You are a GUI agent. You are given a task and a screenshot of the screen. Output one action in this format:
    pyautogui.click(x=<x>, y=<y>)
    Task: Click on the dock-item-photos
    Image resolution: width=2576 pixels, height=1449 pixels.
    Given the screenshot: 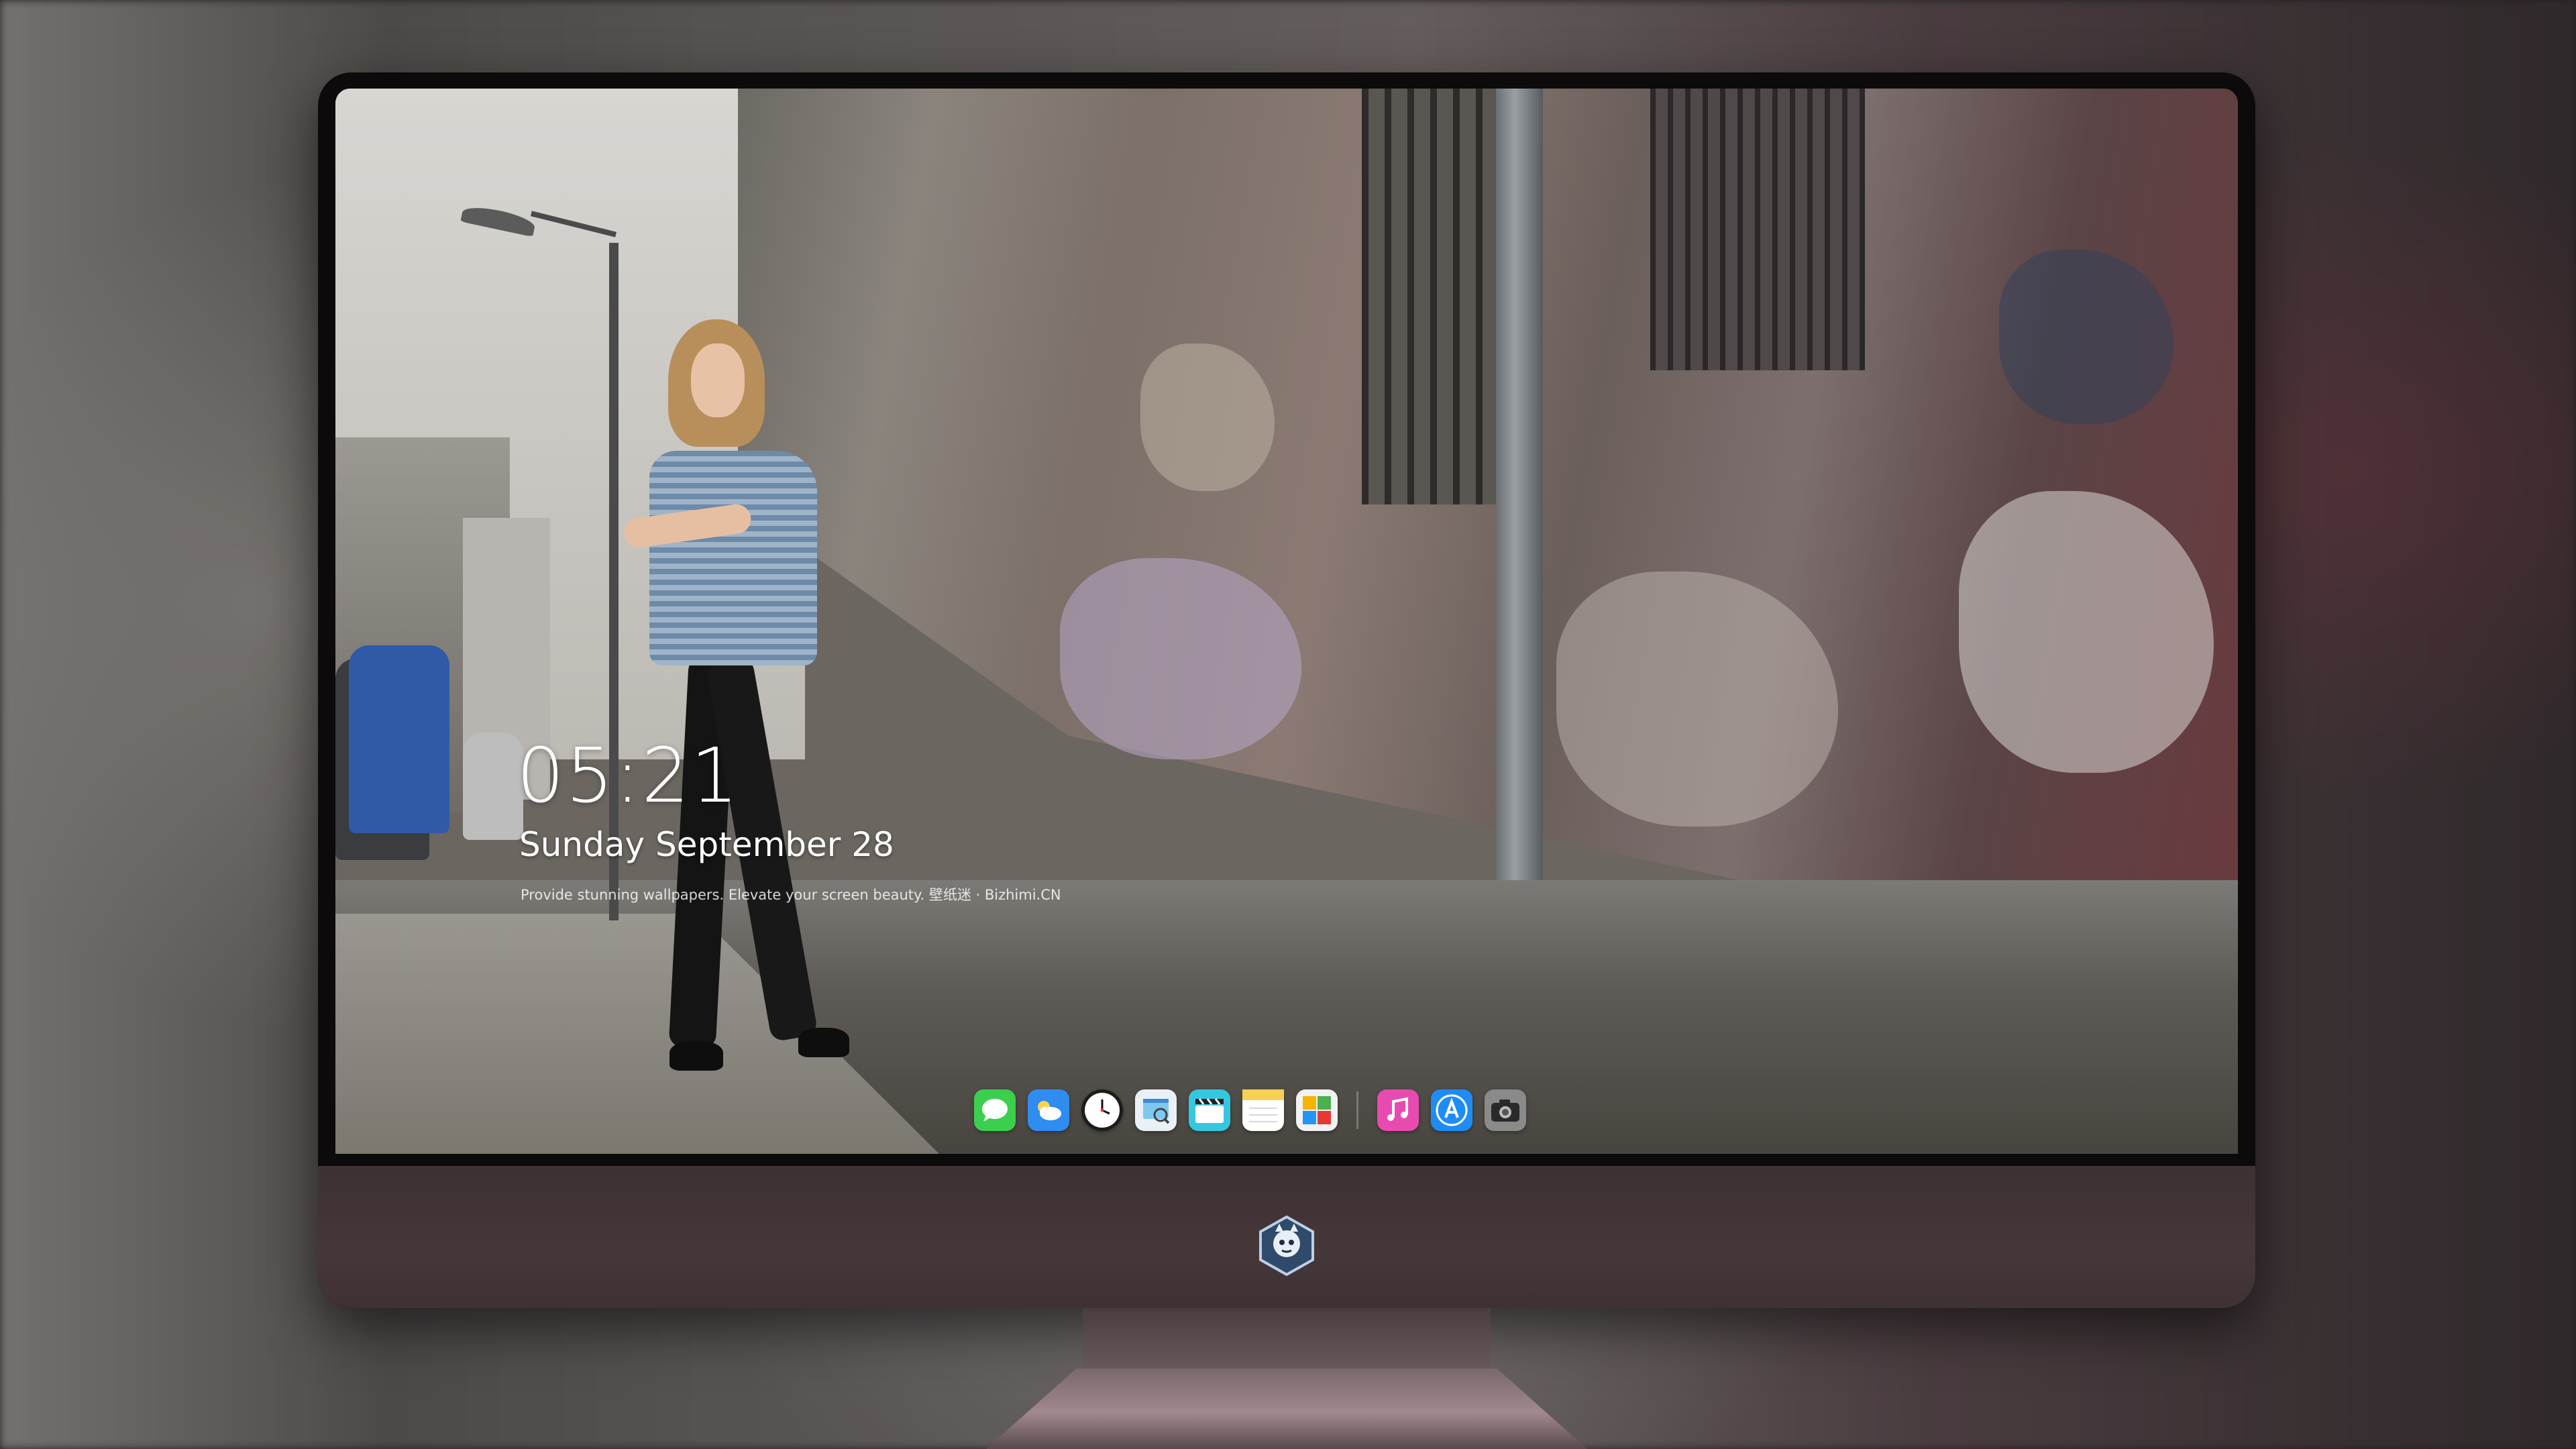 What is the action you would take?
    pyautogui.click(x=1317, y=1110)
    